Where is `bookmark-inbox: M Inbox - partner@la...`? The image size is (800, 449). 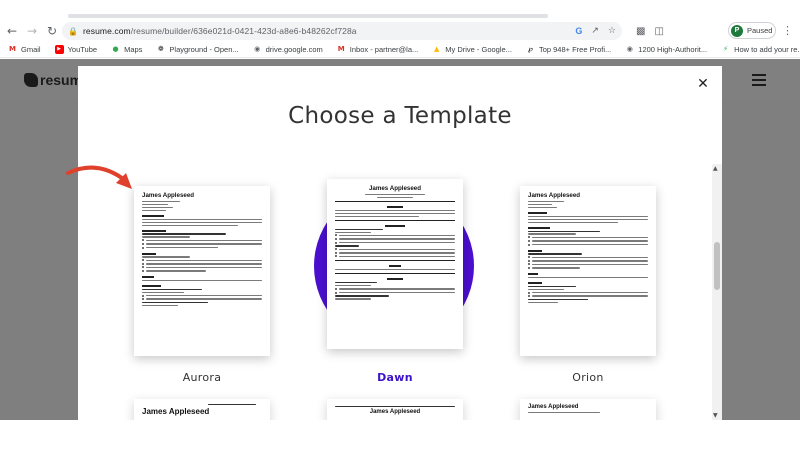 bookmark-inbox: M Inbox - partner@la... is located at coordinates (377, 49).